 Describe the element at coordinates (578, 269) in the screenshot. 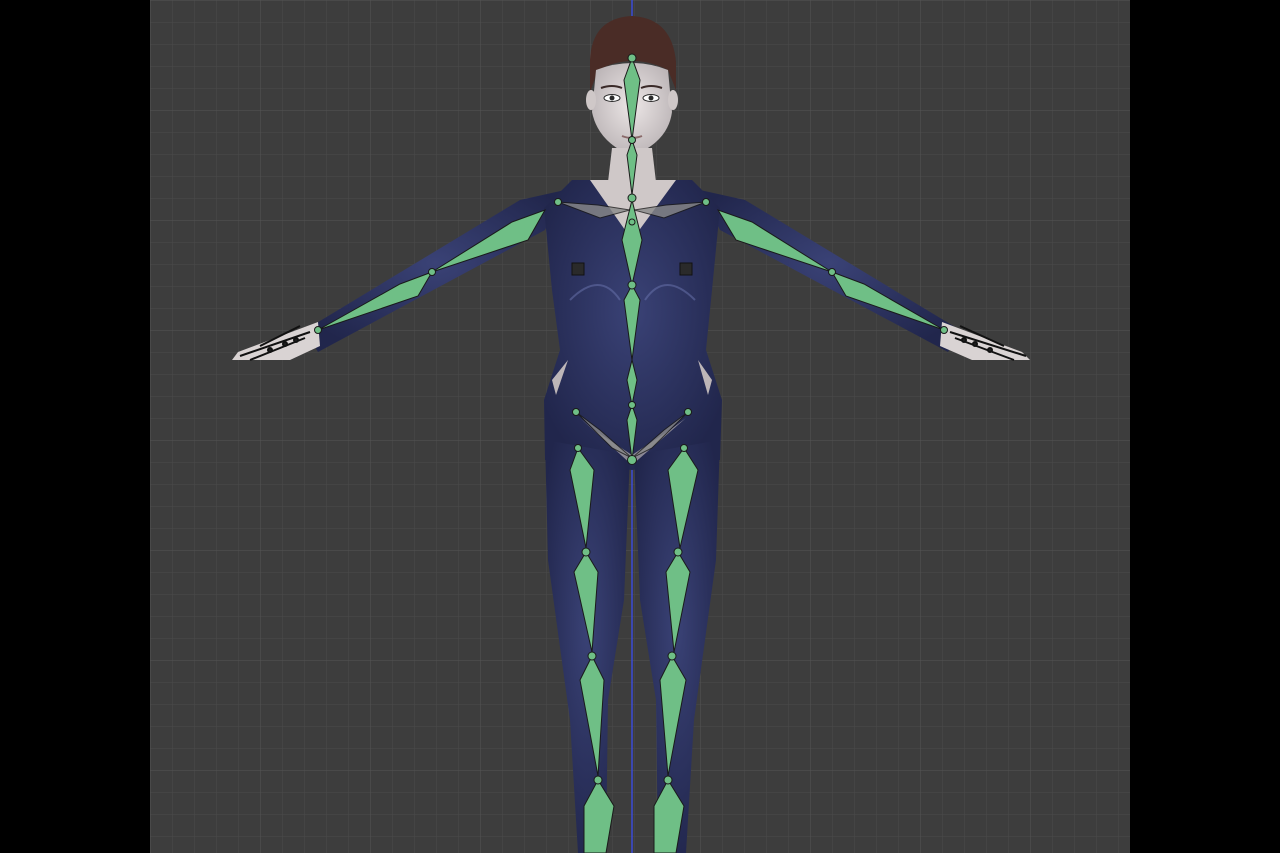

I see `bone-breast-left` at that location.